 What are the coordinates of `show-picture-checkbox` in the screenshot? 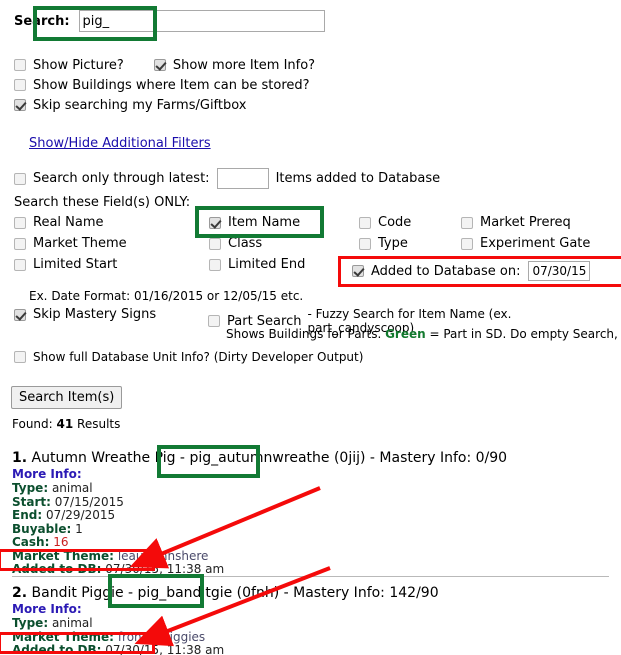 It's located at (20, 65).